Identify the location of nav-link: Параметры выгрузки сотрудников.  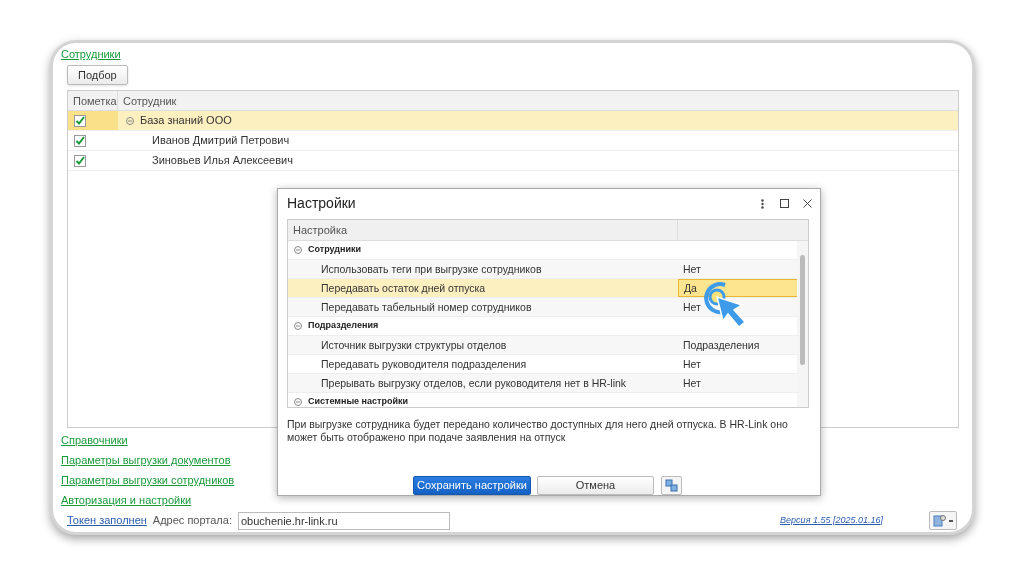
(148, 480).